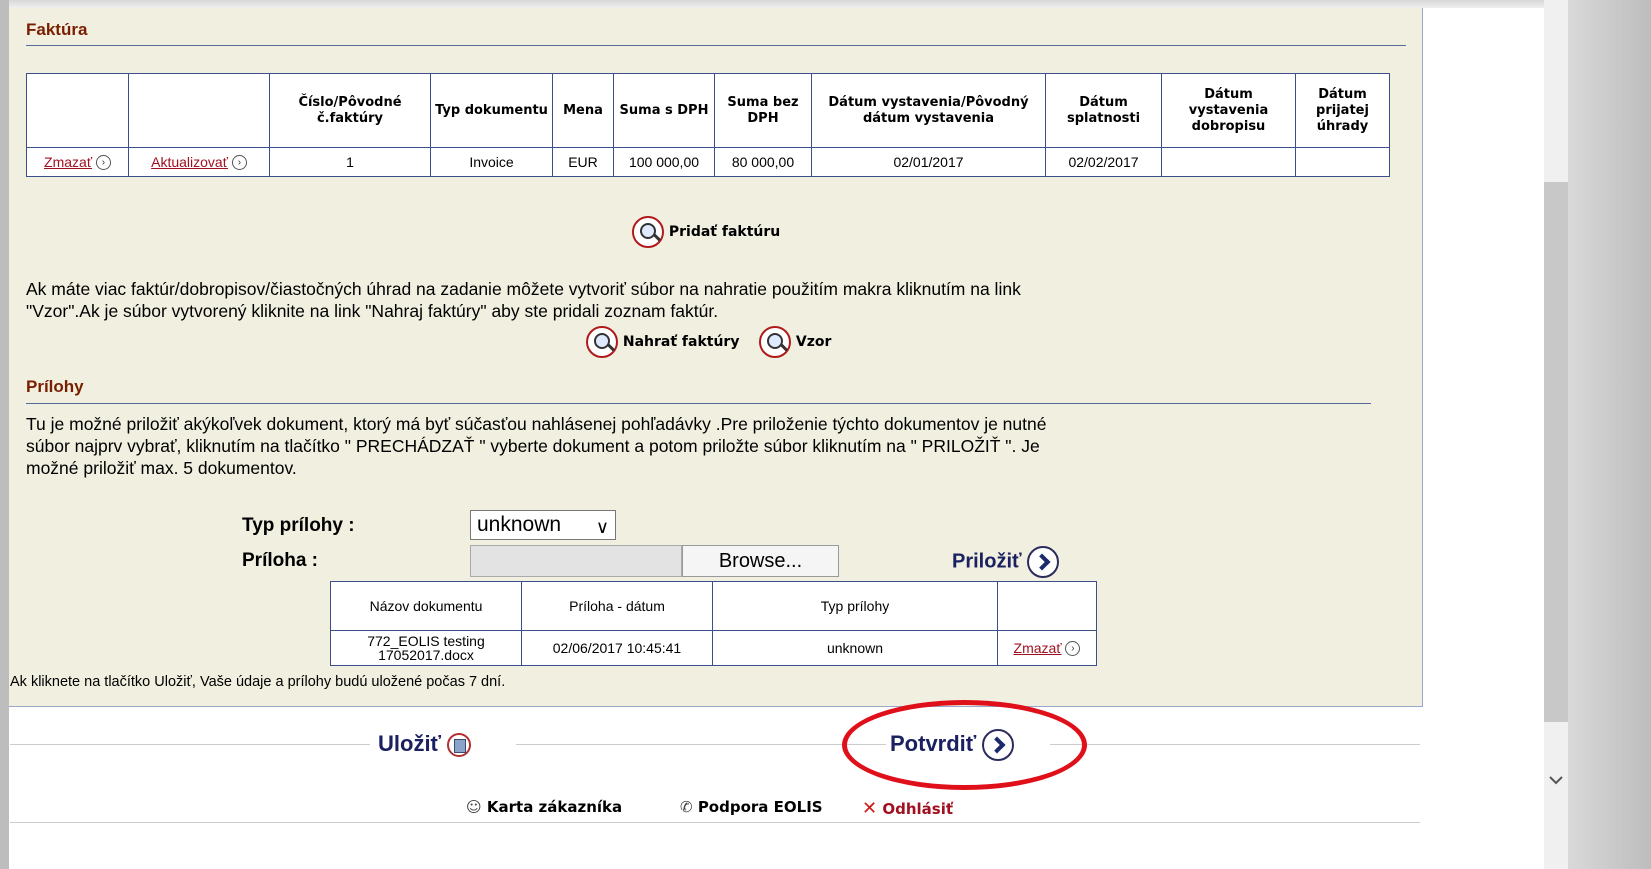  I want to click on attachment-name-line-2: 17052017.docx, so click(426, 655).